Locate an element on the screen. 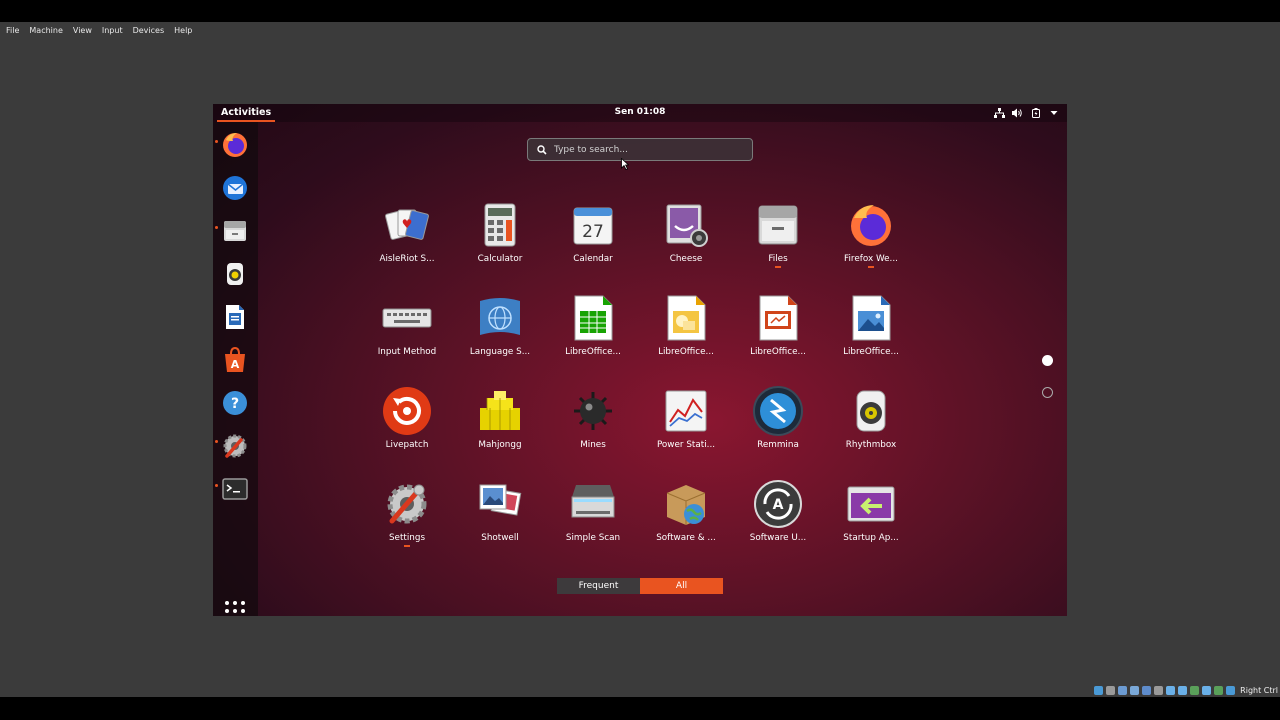 The width and height of the screenshot is (1280, 720). dock-help: ? is located at coordinates (235, 403).